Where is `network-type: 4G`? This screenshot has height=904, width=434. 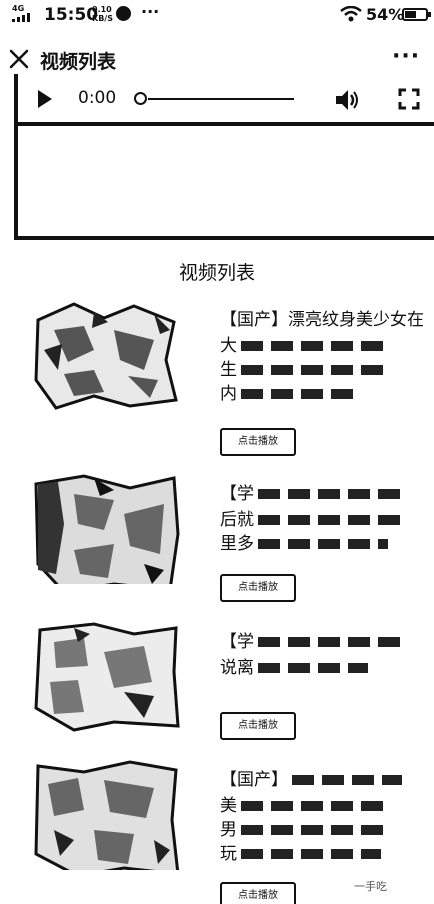
network-type: 4G is located at coordinates (18, 8).